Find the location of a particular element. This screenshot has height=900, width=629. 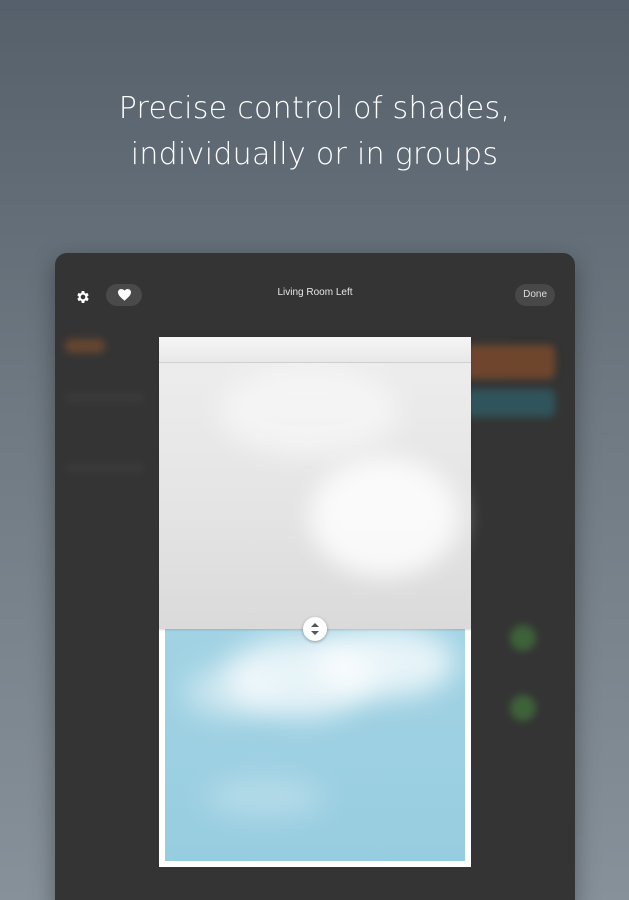

shade-position-handle is located at coordinates (315, 629).